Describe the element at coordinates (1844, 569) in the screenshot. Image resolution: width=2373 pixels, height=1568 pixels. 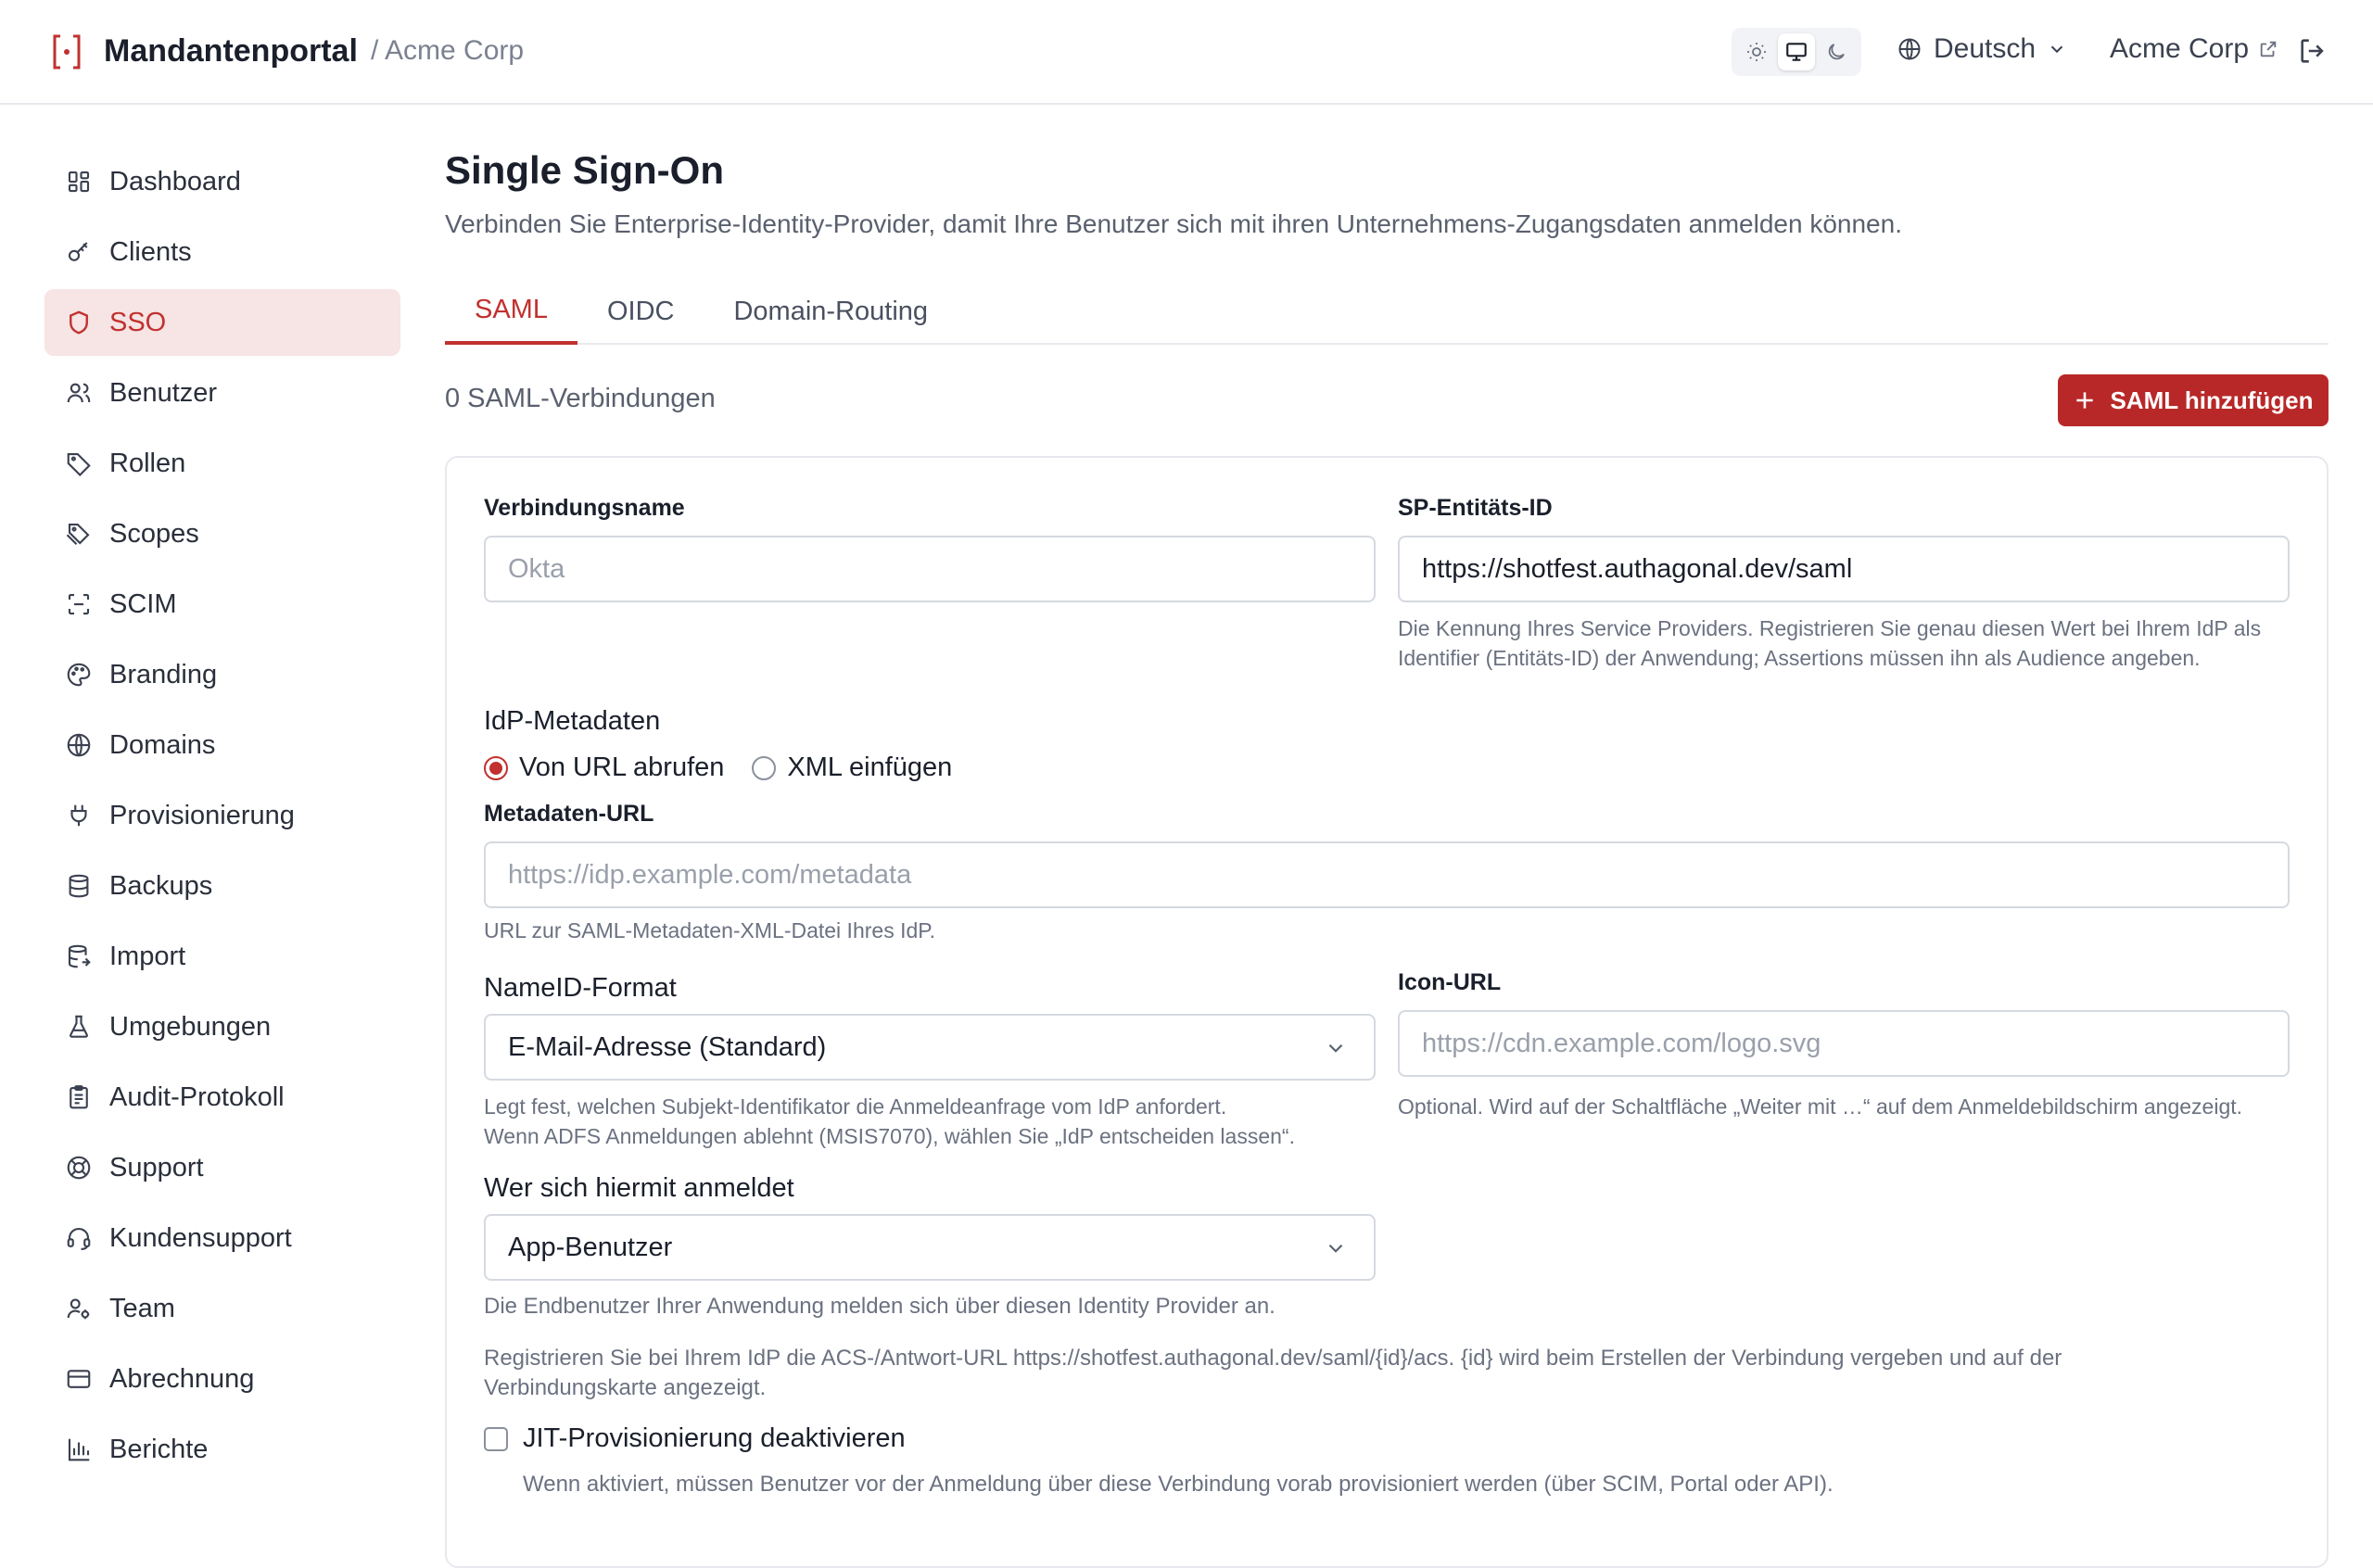
I see `sp-entity-input: https://shotfest.authagonal.dev/saml` at that location.